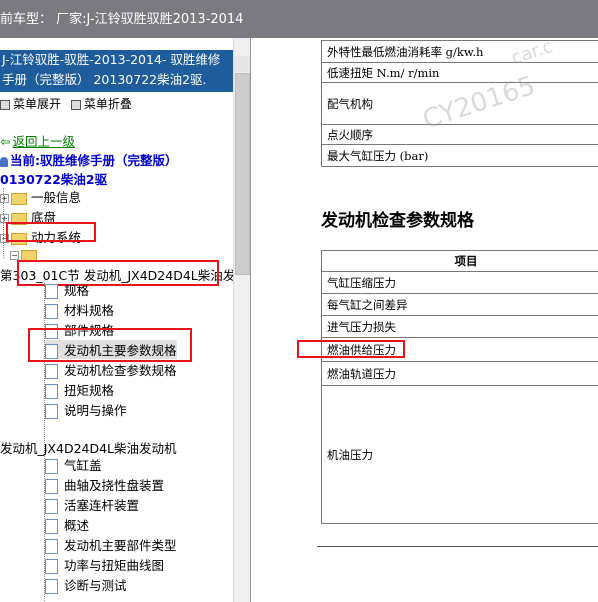 This screenshot has height=602, width=598. Describe the element at coordinates (122, 19) in the screenshot. I see `window-title: 前车型： 厂家:J-江铃驭胜驭胜2013-2014` at that location.